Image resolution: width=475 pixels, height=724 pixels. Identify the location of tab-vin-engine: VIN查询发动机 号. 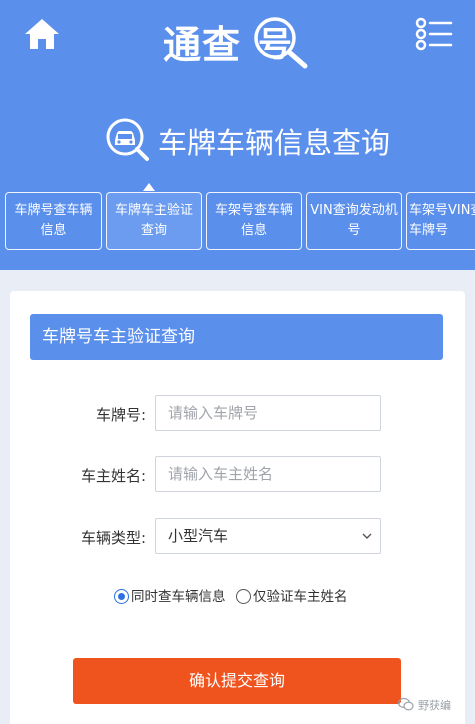
(354, 221).